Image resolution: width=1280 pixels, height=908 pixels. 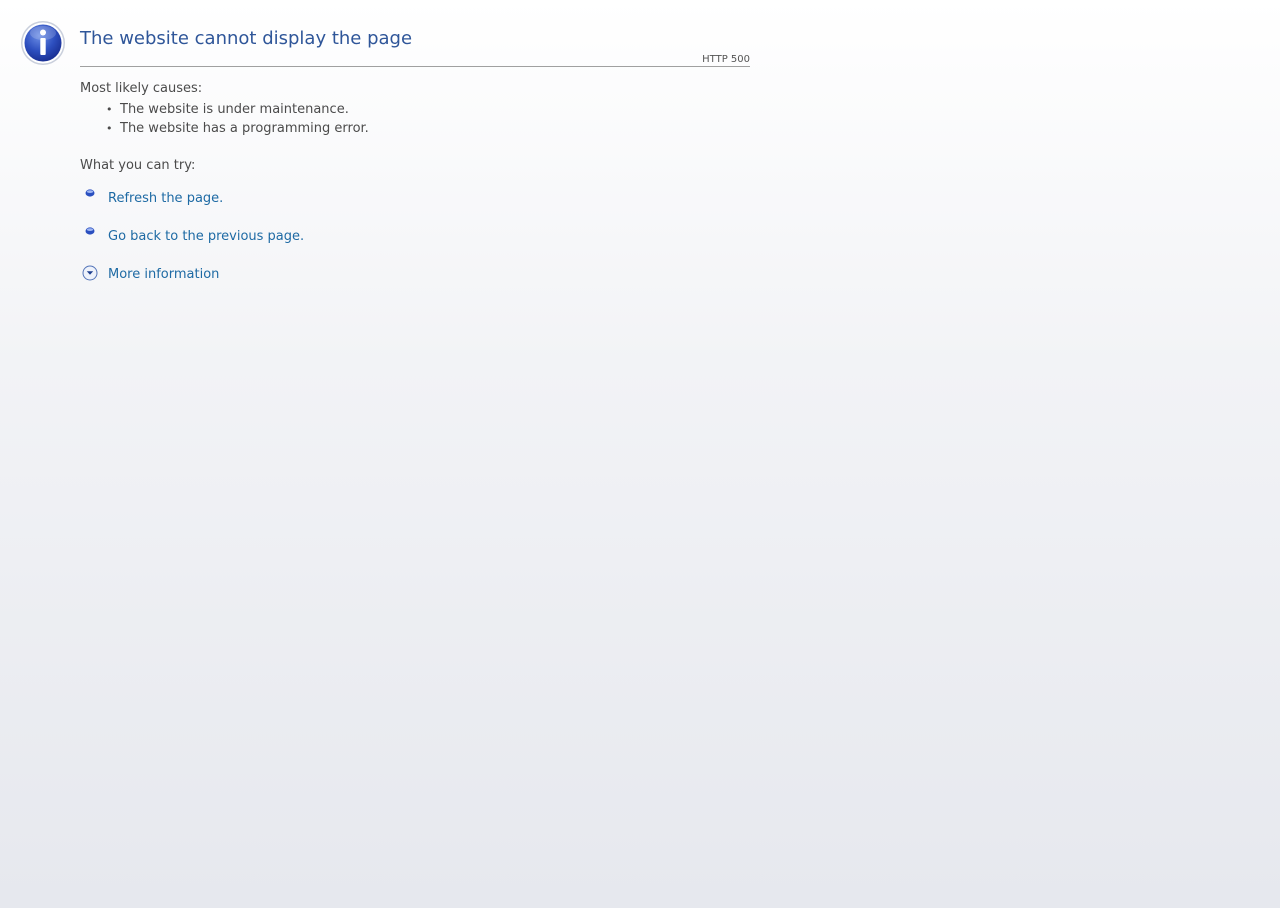 What do you see at coordinates (234, 109) in the screenshot?
I see `cause-text: The website is under maintenance.` at bounding box center [234, 109].